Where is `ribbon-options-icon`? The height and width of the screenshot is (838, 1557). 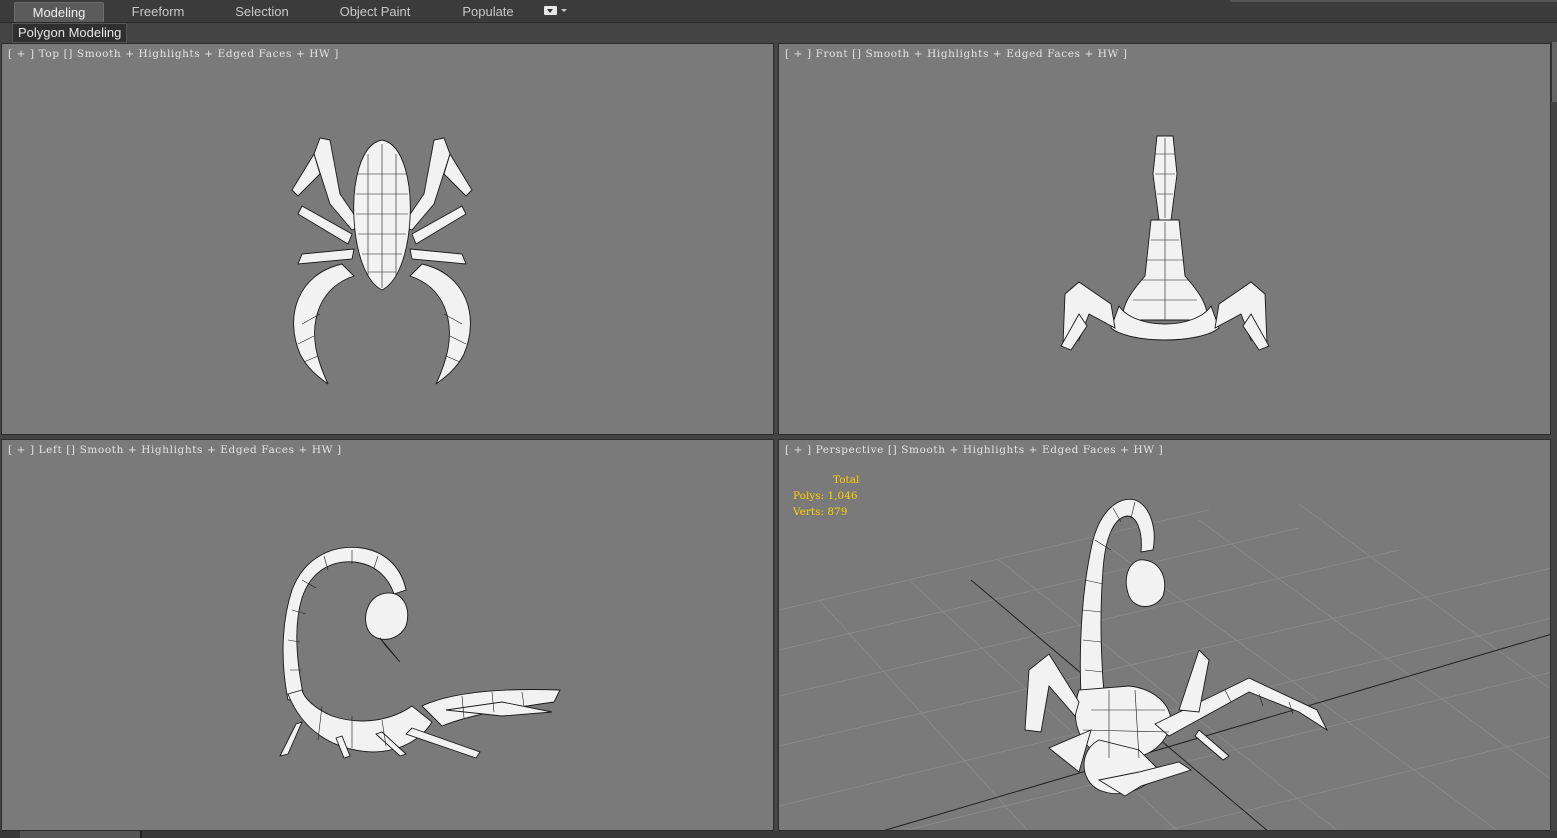 ribbon-options-icon is located at coordinates (556, 11).